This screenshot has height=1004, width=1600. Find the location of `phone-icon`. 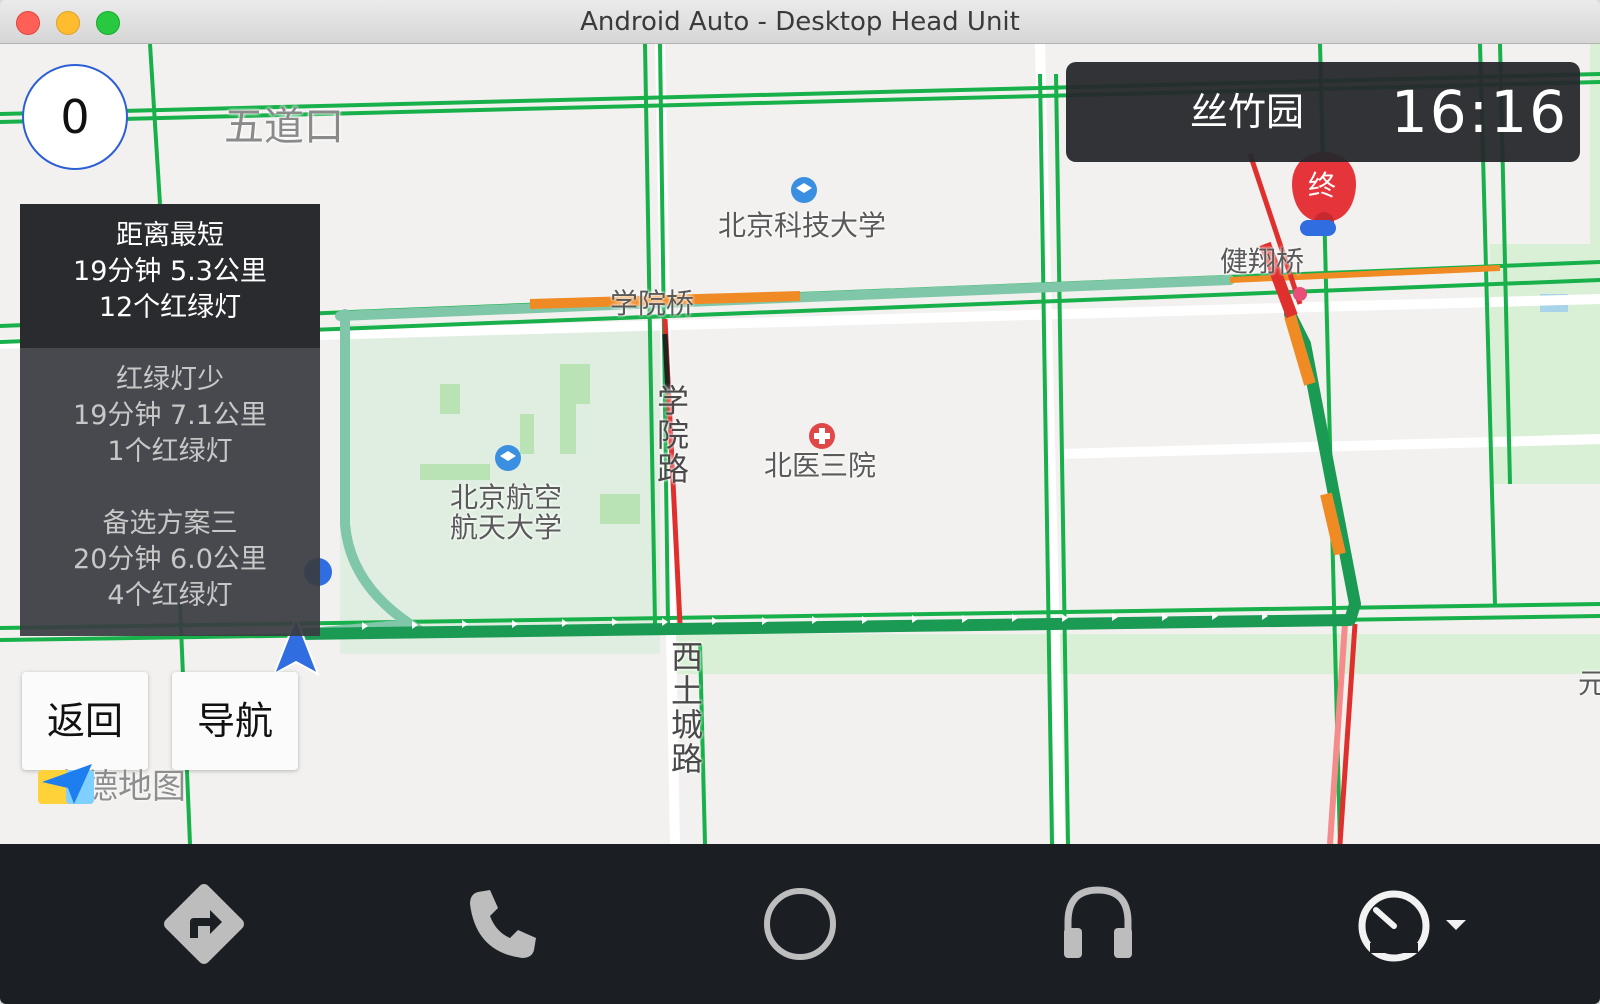

phone-icon is located at coordinates (503, 924).